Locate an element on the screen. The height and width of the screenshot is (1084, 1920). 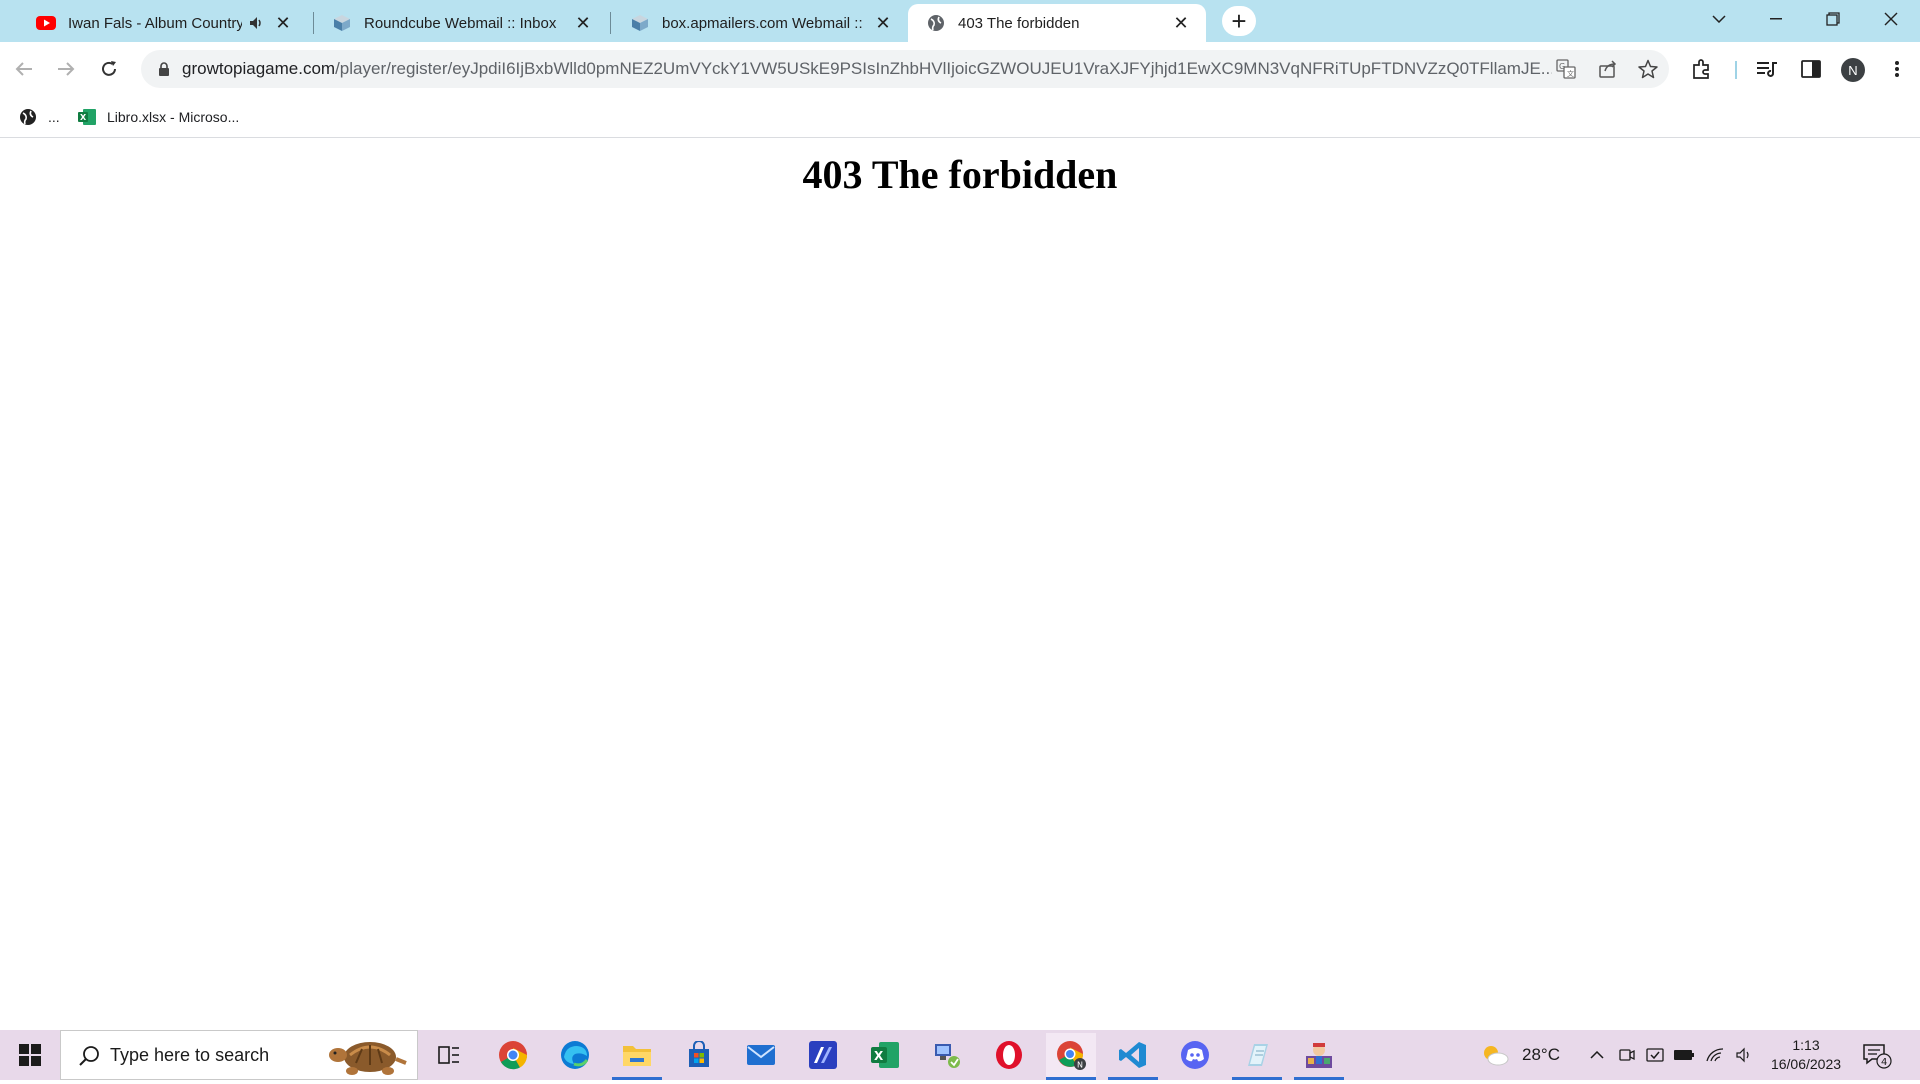
speaker-icon is located at coordinates (257, 23).